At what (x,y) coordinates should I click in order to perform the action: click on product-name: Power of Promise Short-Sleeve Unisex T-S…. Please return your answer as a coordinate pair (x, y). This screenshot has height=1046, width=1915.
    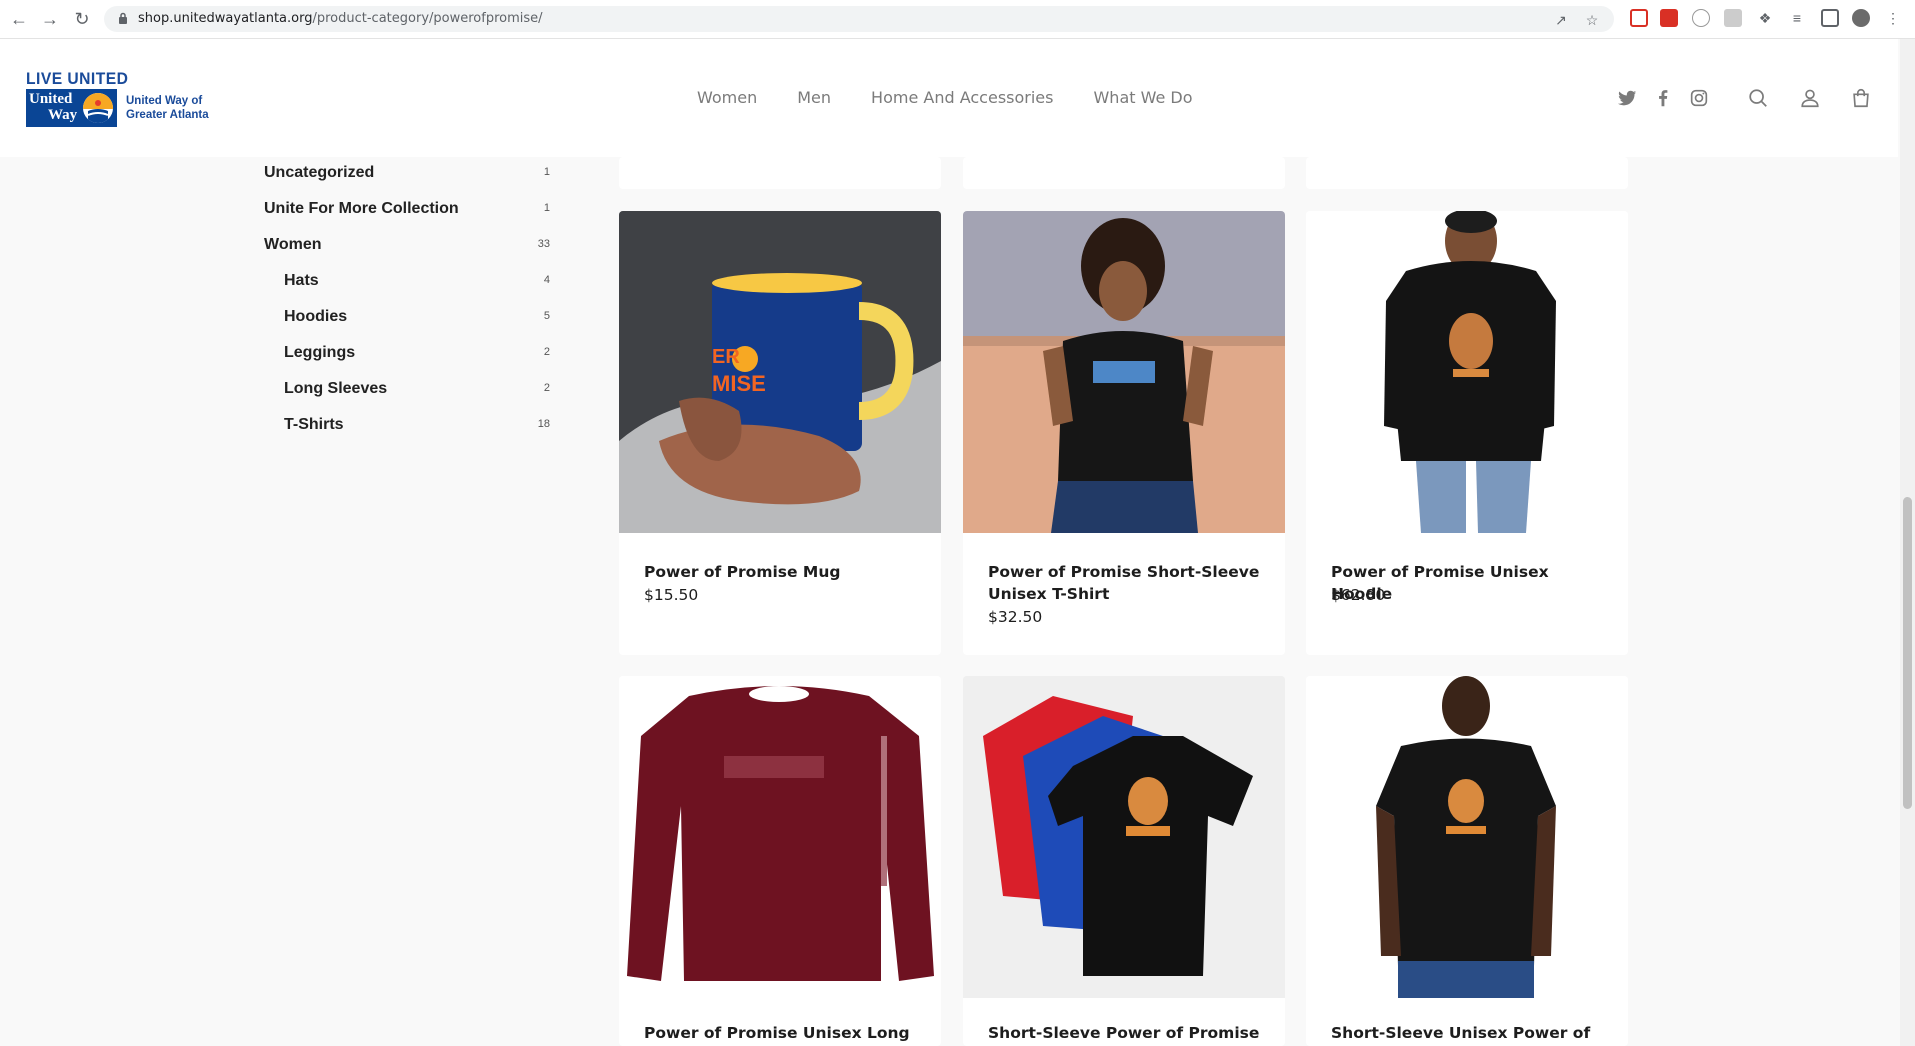
    Looking at the image, I should click on (1128, 583).